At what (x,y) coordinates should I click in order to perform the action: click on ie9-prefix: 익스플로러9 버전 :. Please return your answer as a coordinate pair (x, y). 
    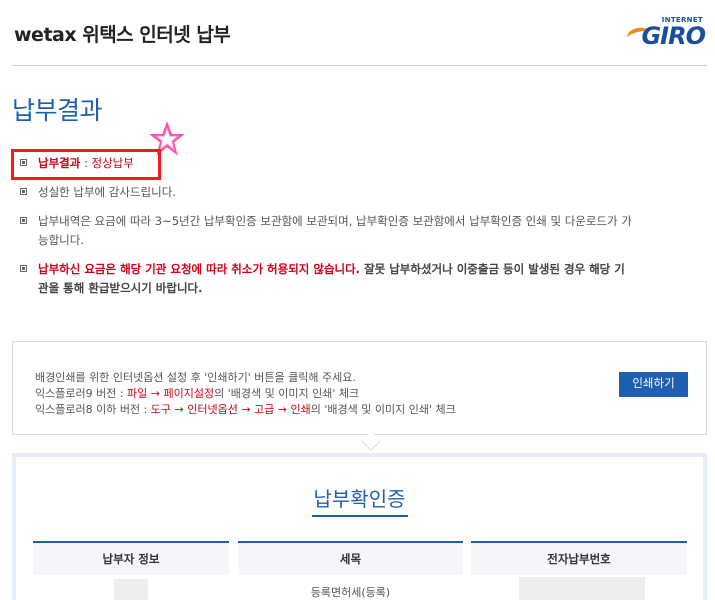
    Looking at the image, I should click on (81, 393).